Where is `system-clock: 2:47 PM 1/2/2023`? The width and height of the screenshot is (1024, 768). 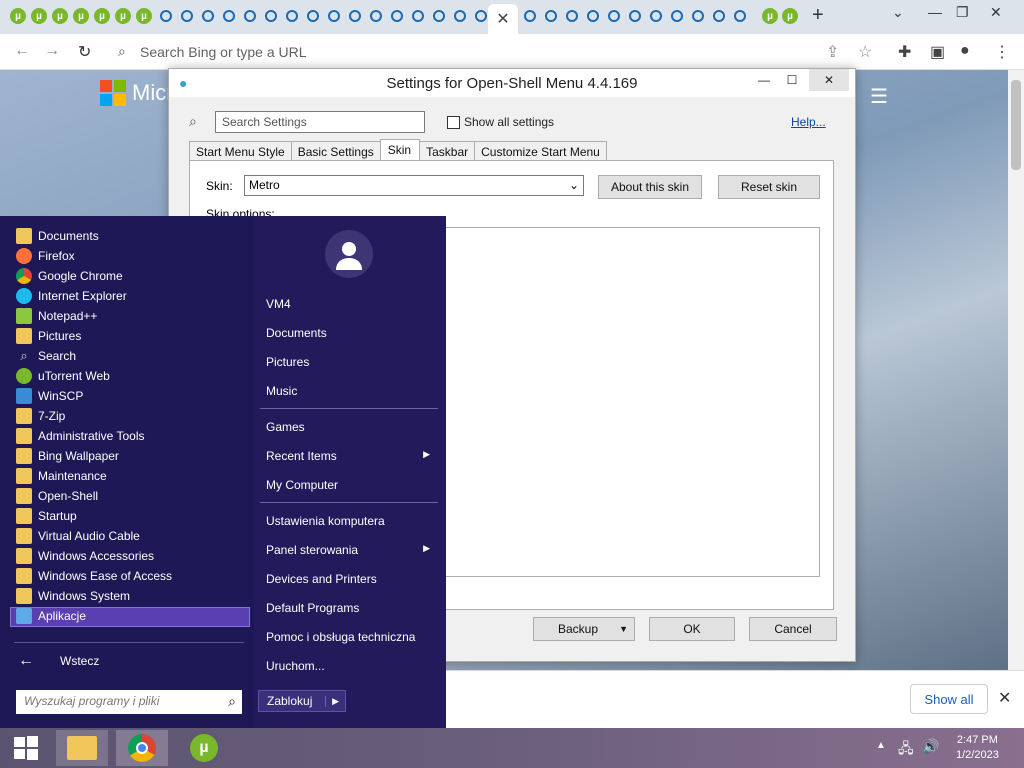
system-clock: 2:47 PM 1/2/2023 is located at coordinates (977, 748).